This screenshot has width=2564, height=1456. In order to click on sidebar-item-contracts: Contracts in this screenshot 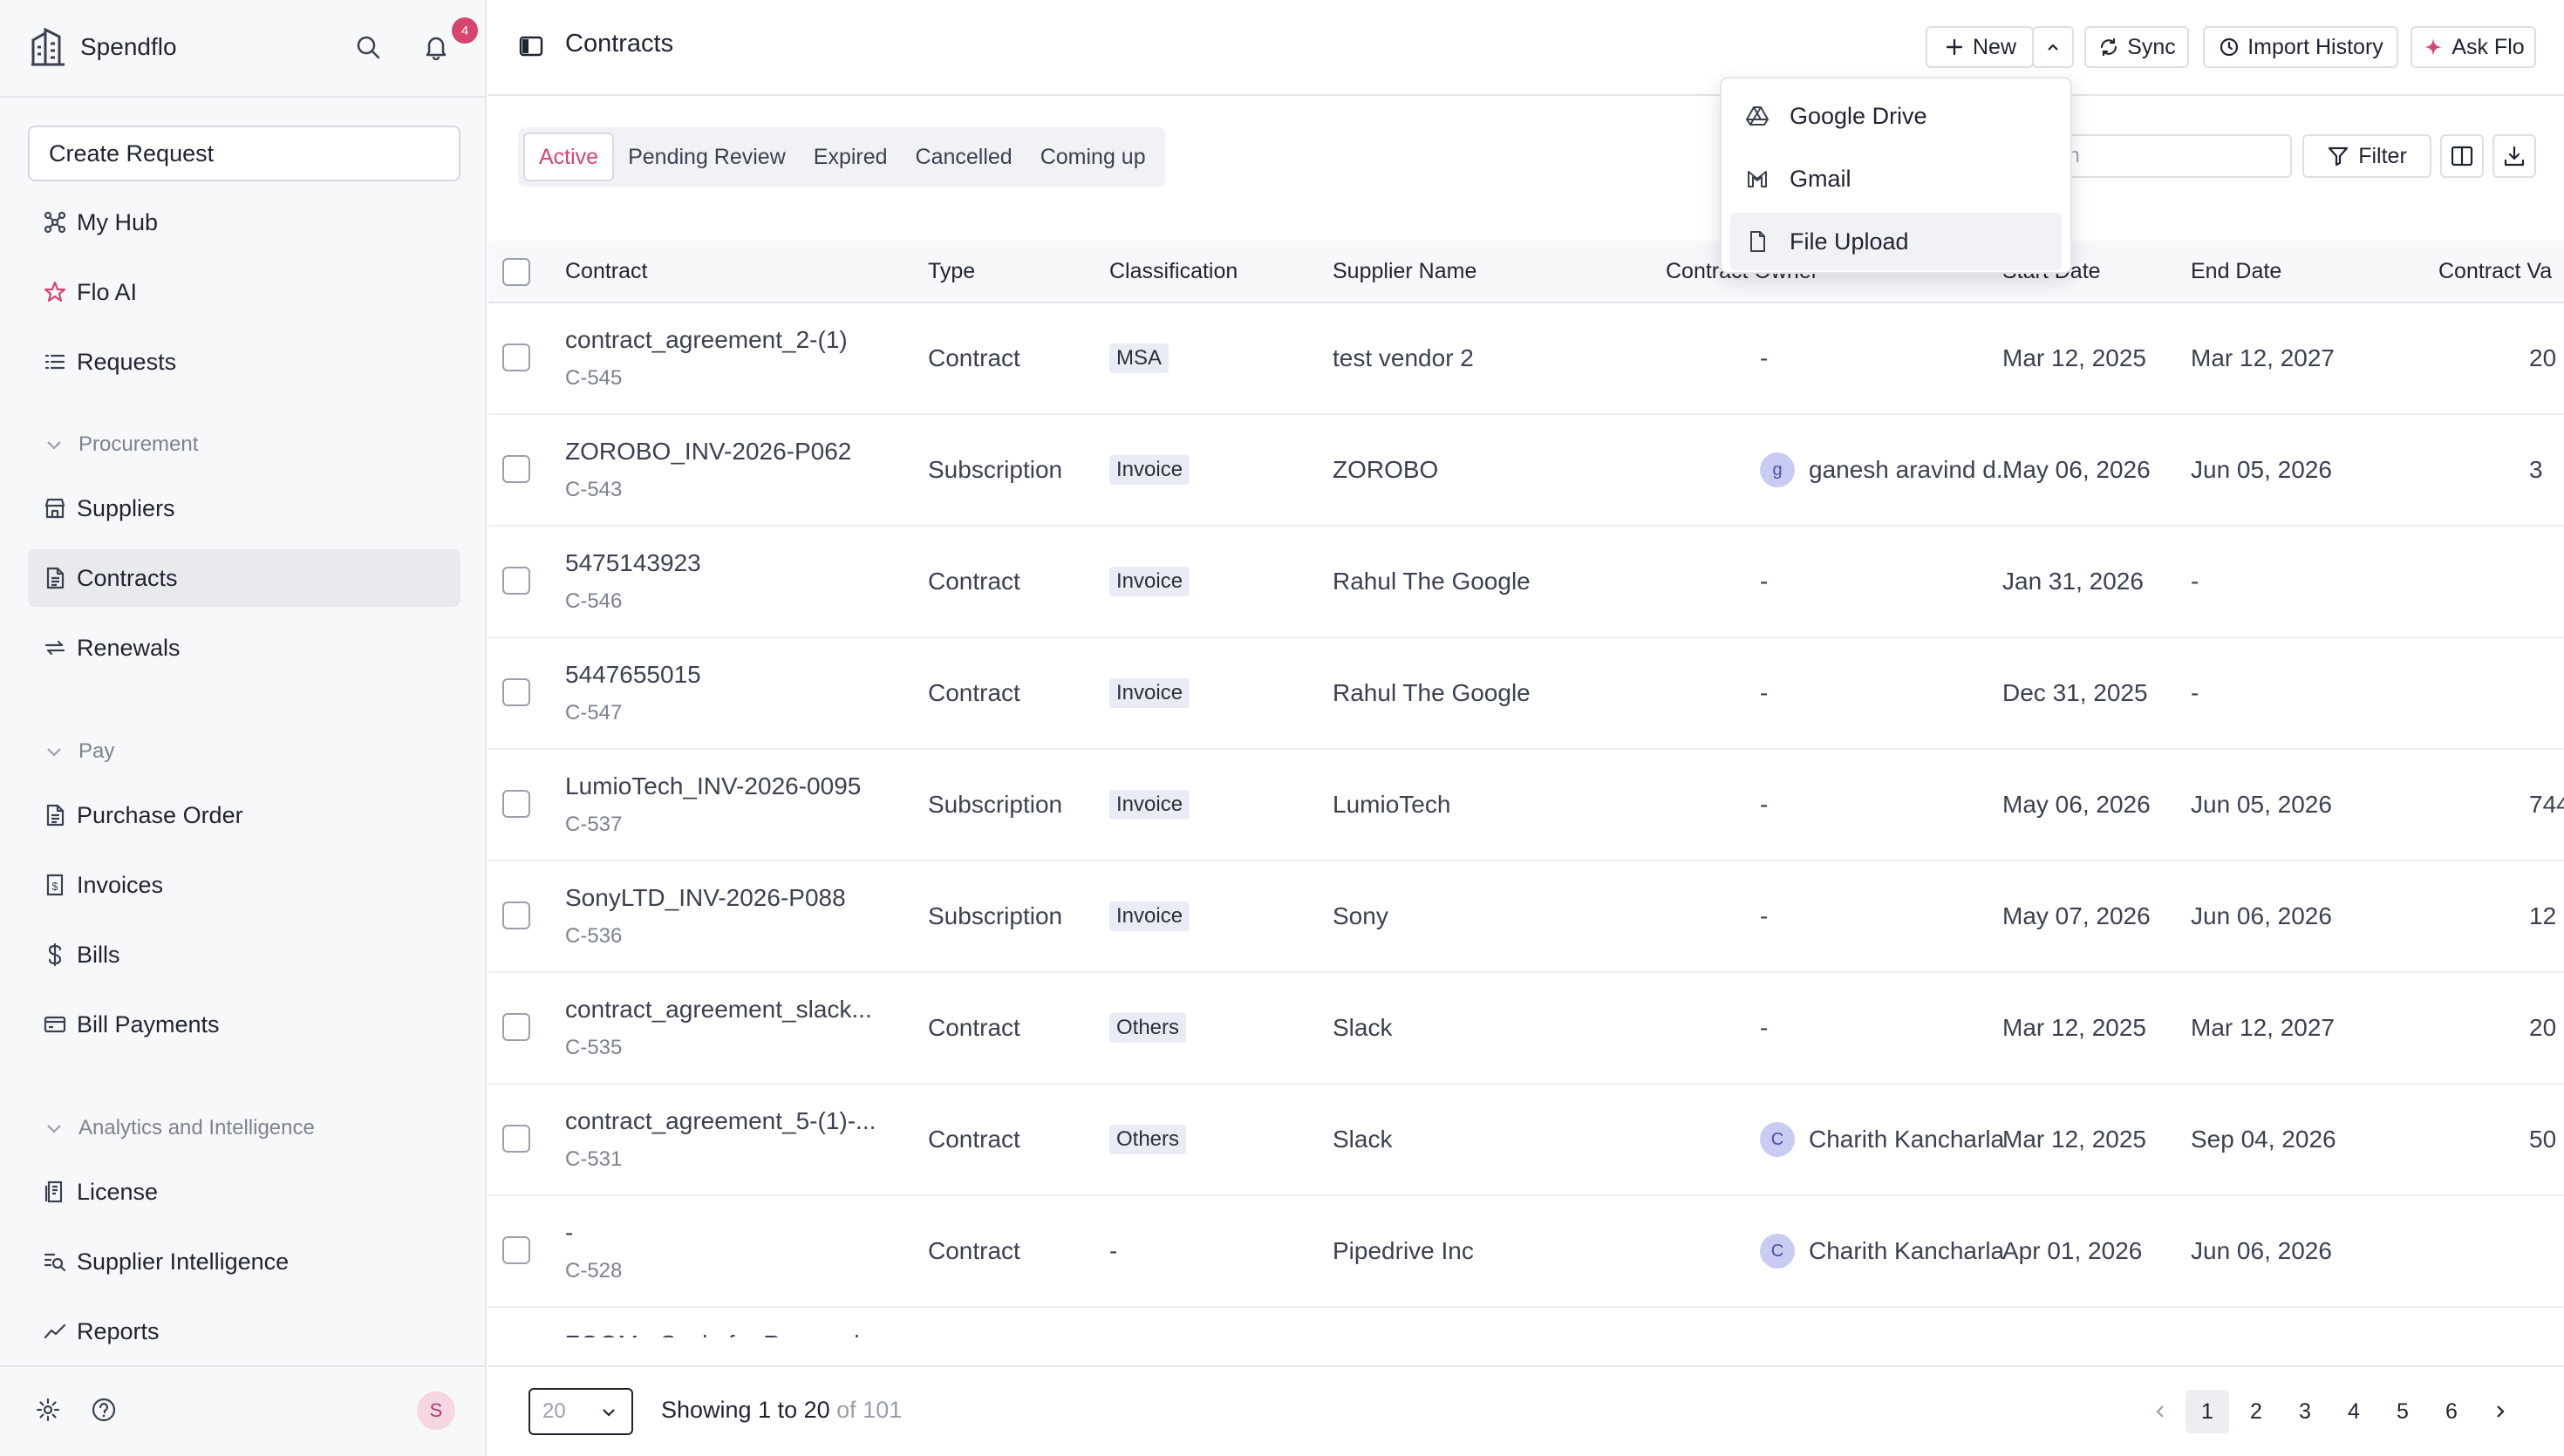, I will do `click(244, 578)`.